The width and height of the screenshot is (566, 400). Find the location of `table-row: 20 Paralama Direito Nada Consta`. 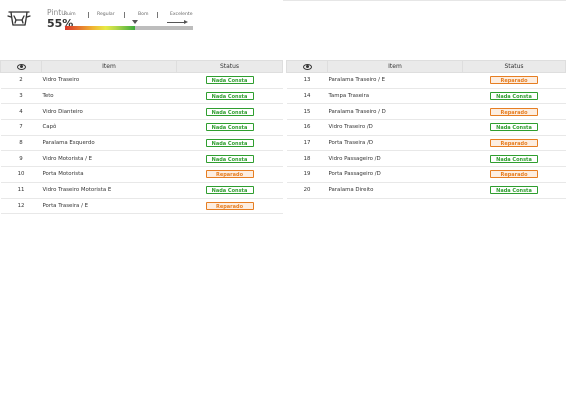

table-row: 20 Paralama Direito Nada Consta is located at coordinates (426, 190).